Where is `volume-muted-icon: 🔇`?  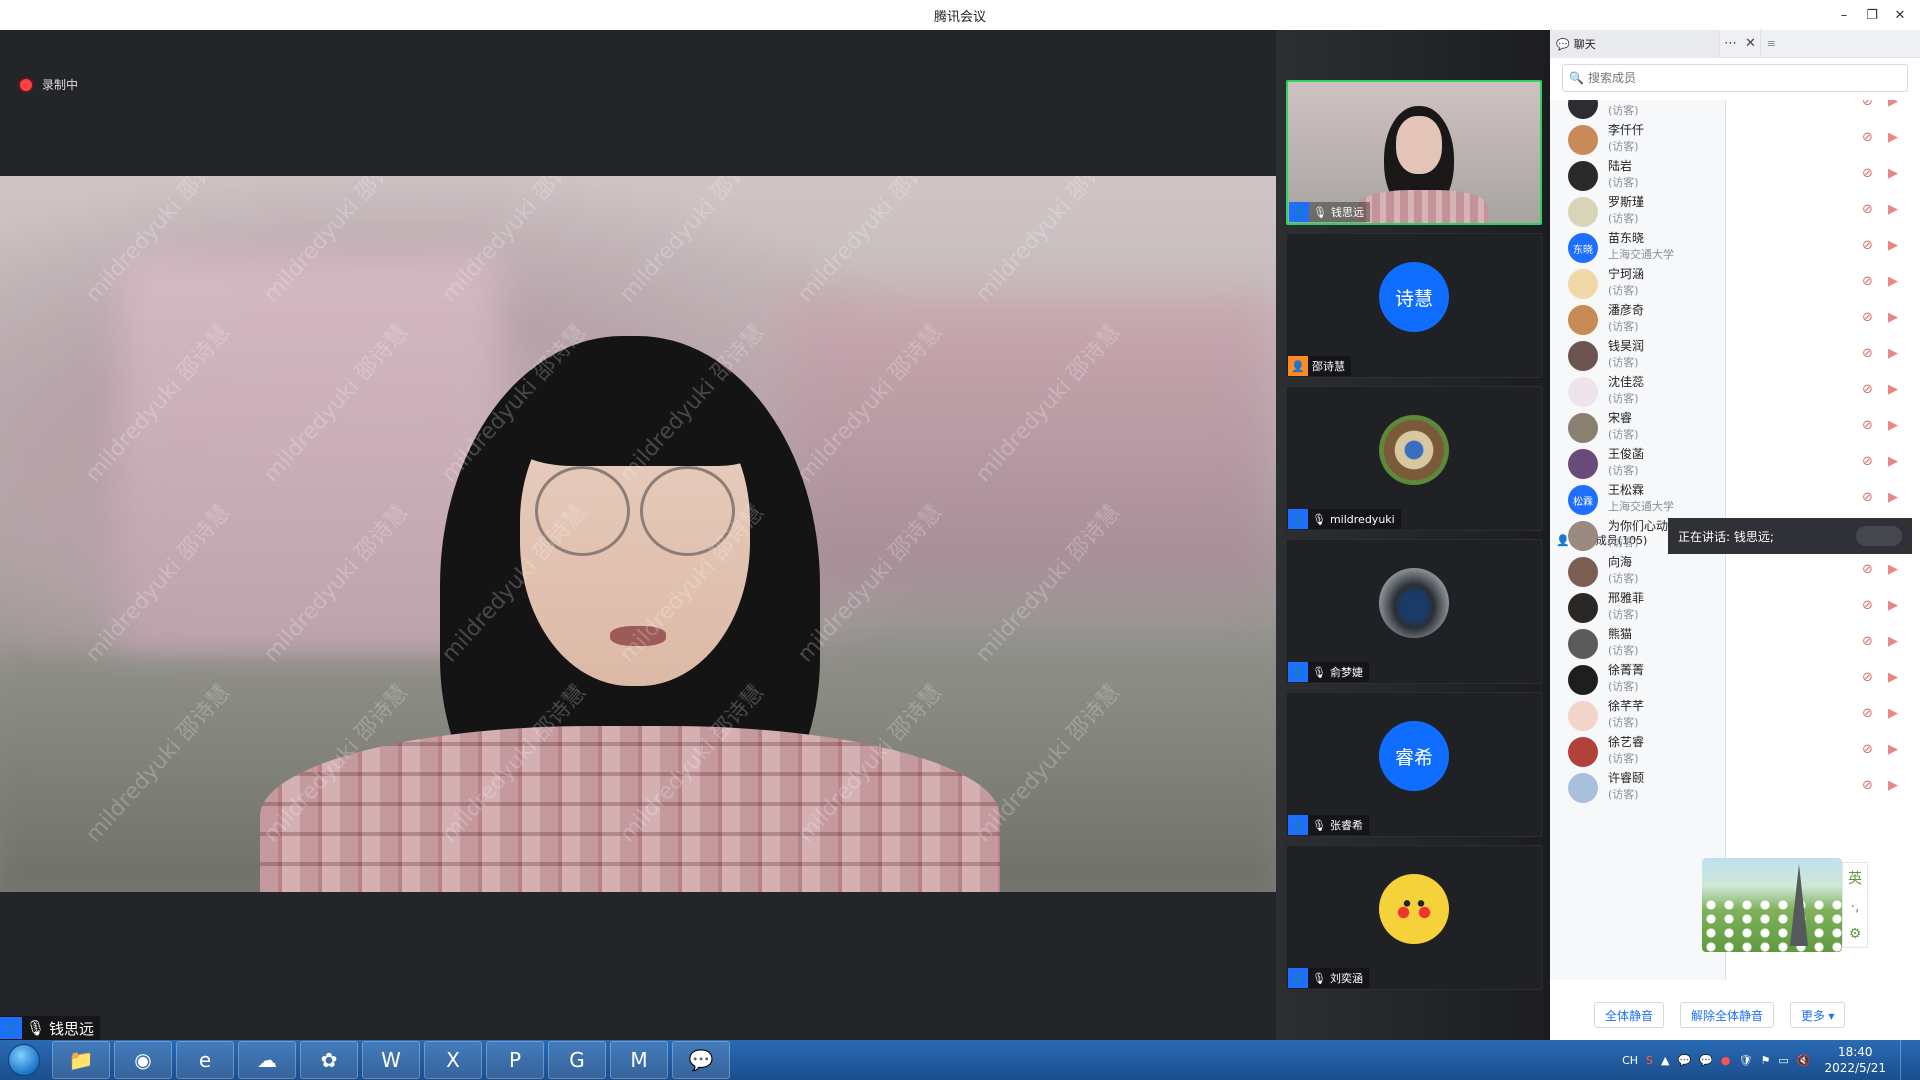
volume-muted-icon: 🔇 is located at coordinates (1804, 1060).